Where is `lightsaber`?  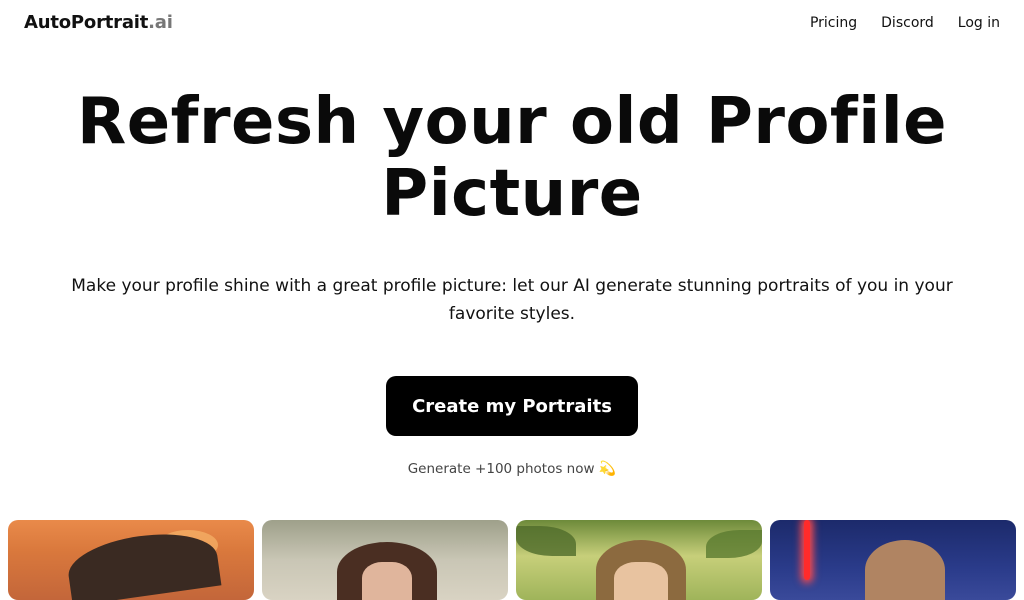
lightsaber is located at coordinates (807, 550).